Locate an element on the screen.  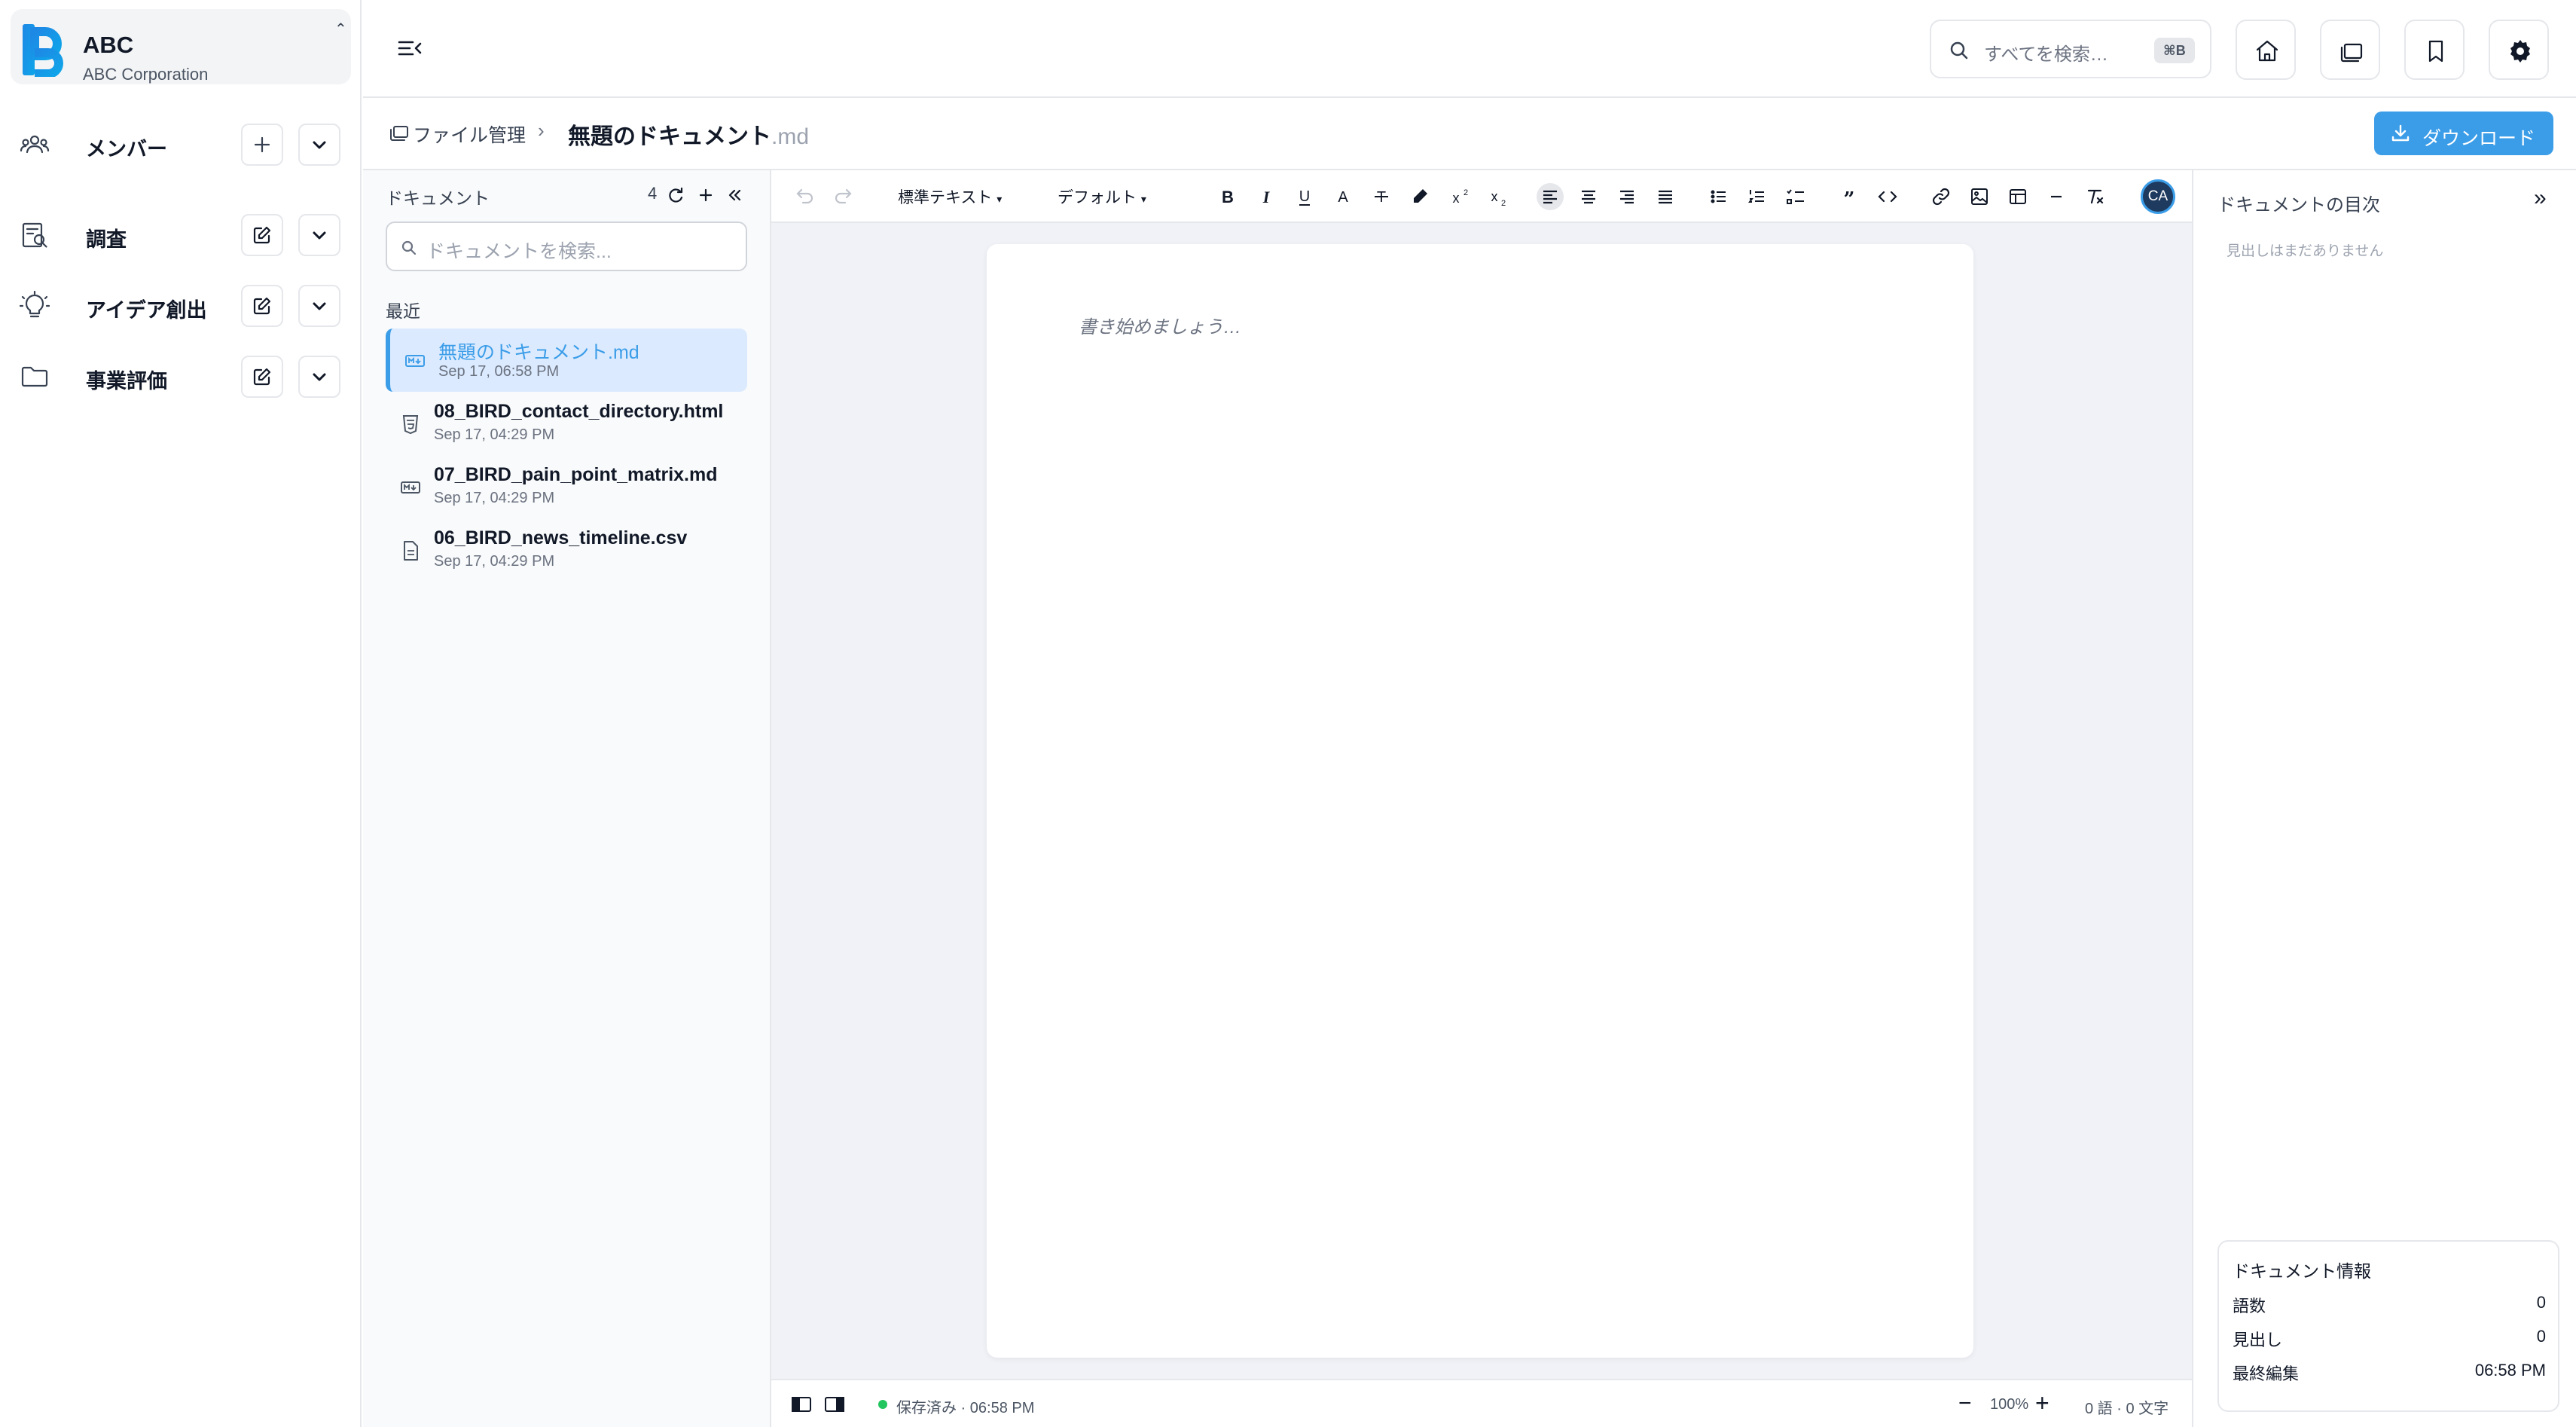
top-bar: すべてを検索… ⌘B is located at coordinates (1469, 49).